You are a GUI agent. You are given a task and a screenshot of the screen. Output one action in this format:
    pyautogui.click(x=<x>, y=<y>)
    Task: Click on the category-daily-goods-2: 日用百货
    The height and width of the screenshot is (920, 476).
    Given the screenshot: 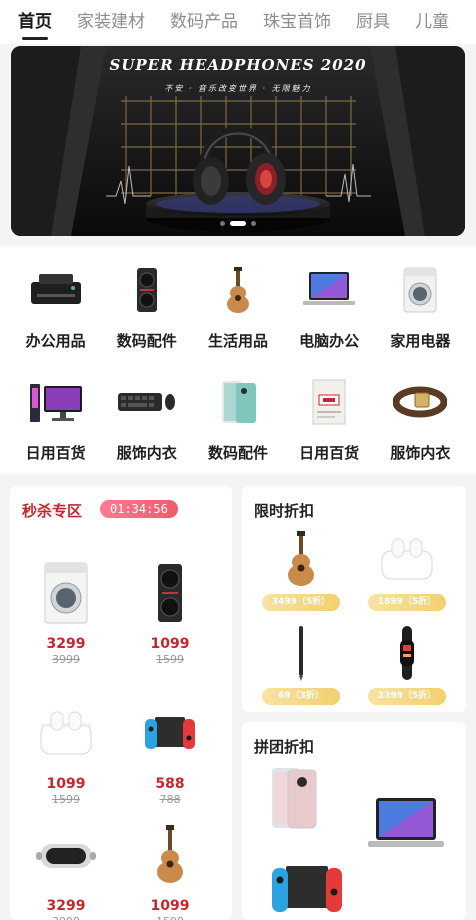 What is the action you would take?
    pyautogui.click(x=55, y=419)
    